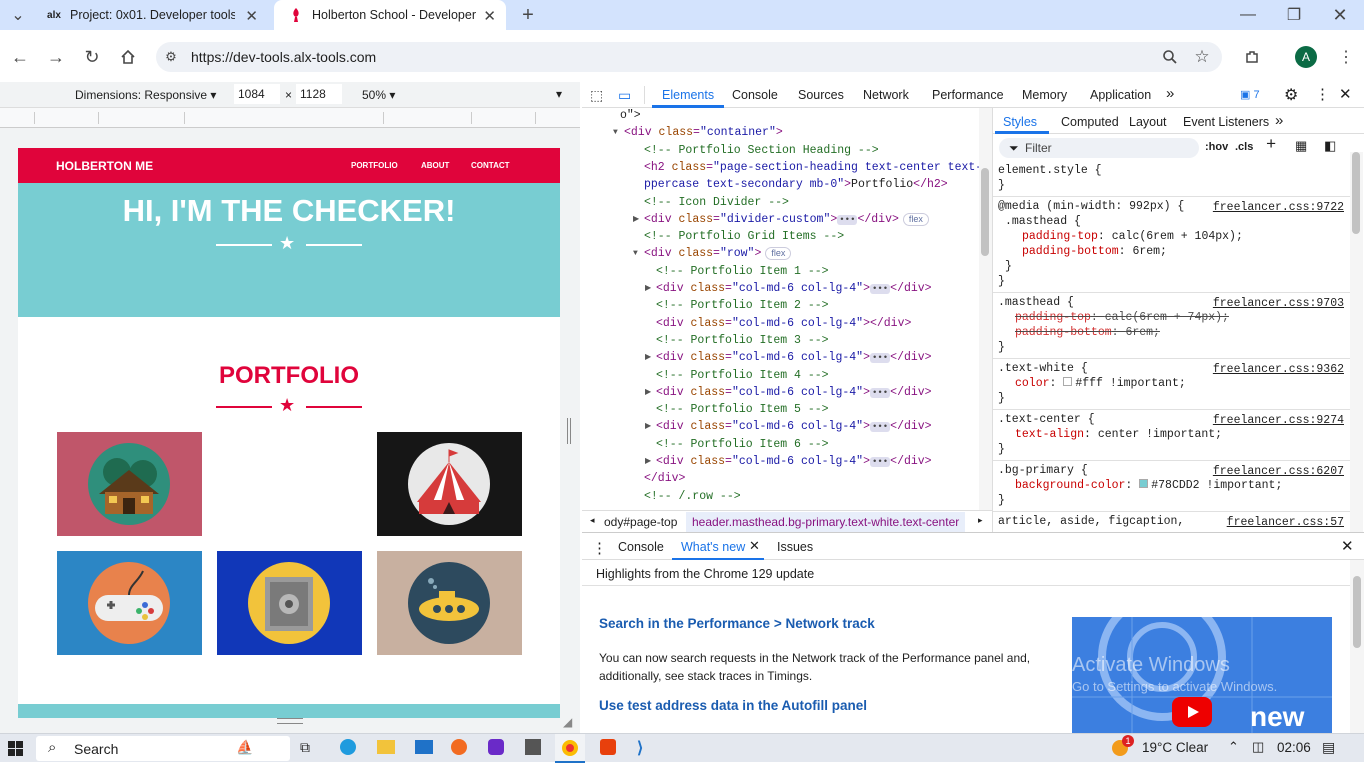  Describe the element at coordinates (742, 410) in the screenshot. I see `dom-comment-node: <!-- Portfolio Item 5 -->` at that location.